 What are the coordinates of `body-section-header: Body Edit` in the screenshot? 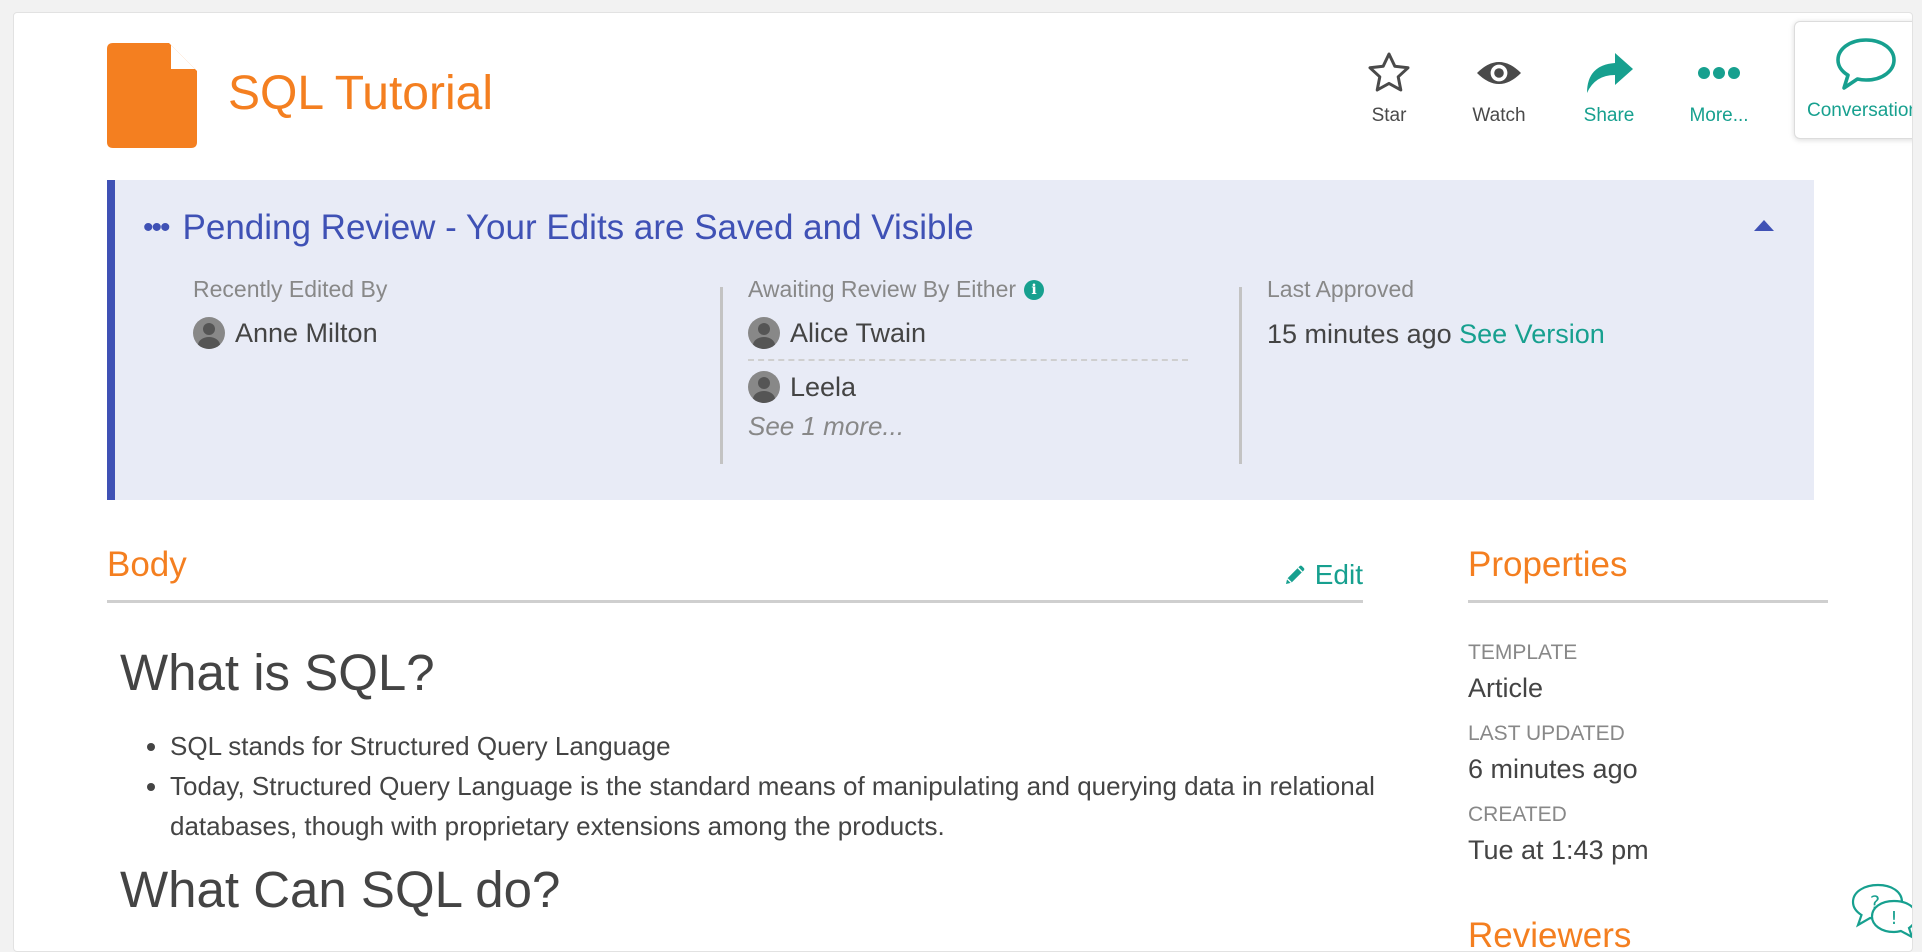 It's located at (735, 574).